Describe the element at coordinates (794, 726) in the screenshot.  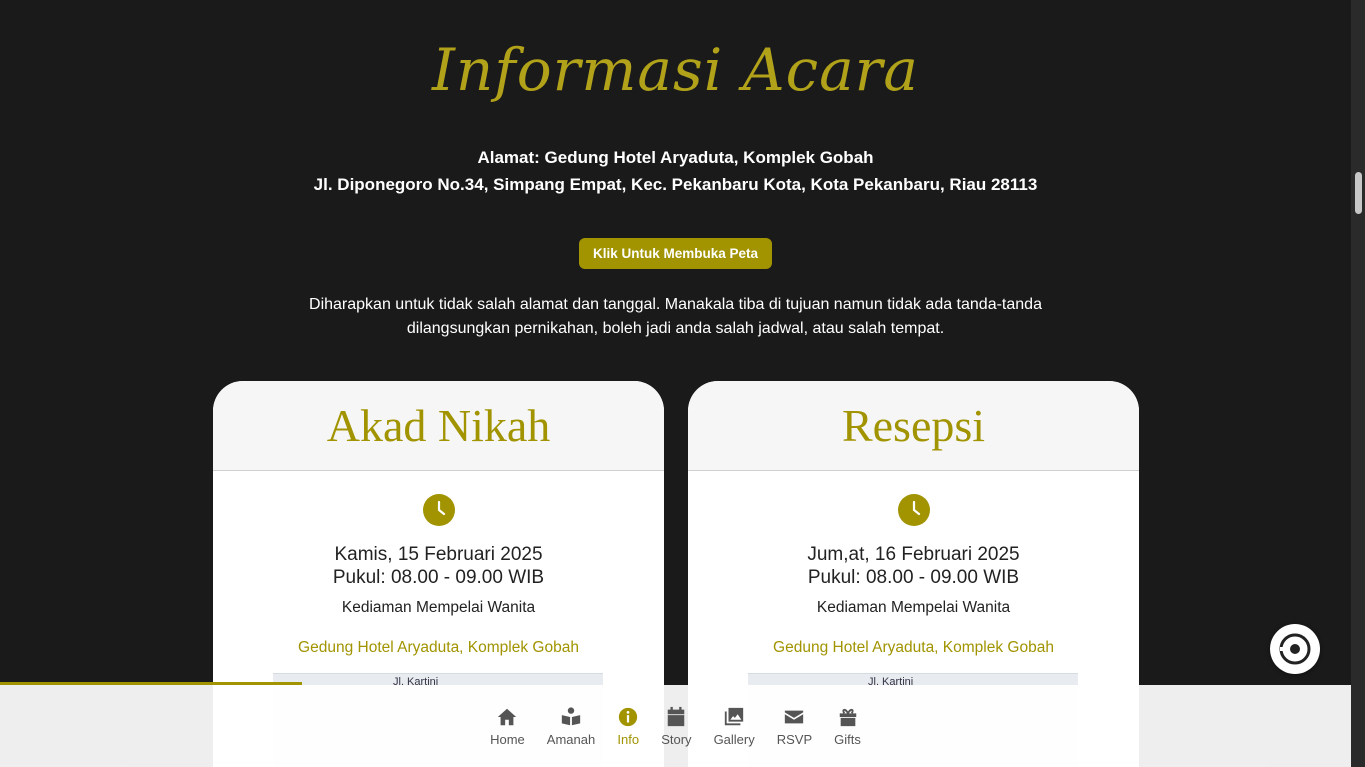
I see `nav-item-rsvp: RSVP` at that location.